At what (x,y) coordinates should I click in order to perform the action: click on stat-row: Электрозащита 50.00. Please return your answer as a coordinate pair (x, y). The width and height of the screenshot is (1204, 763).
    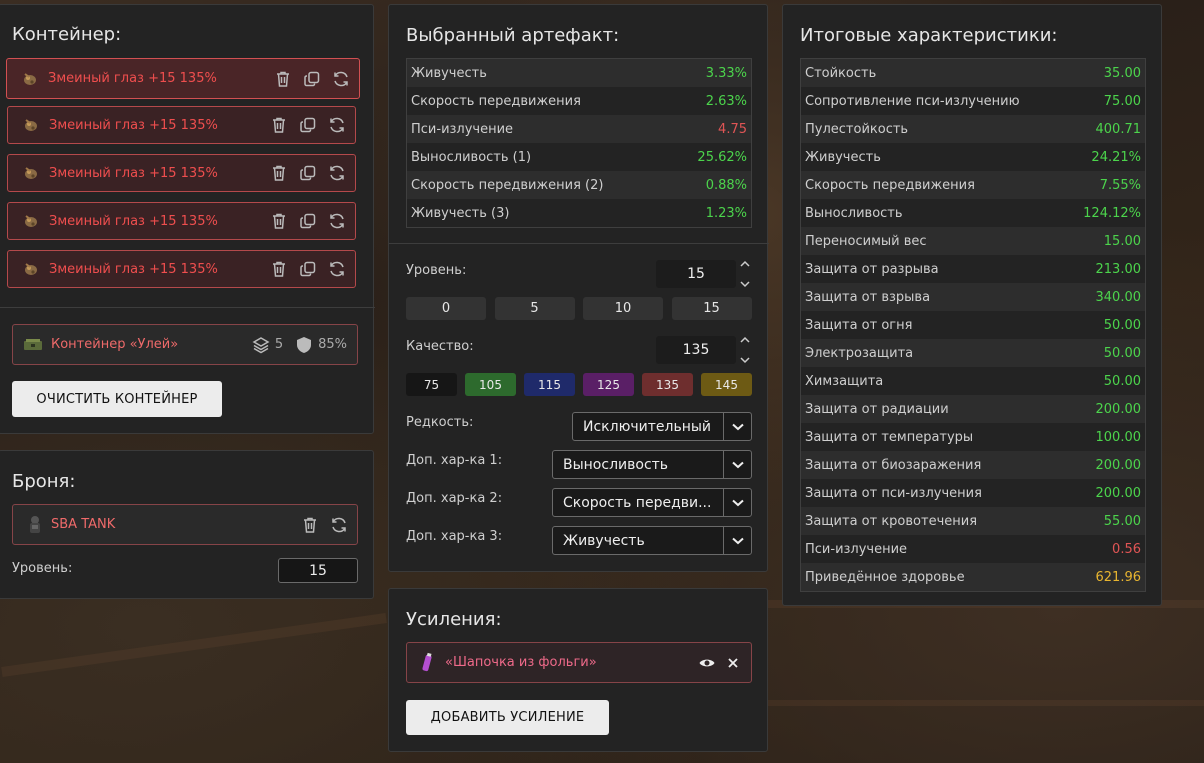
    Looking at the image, I should click on (973, 353).